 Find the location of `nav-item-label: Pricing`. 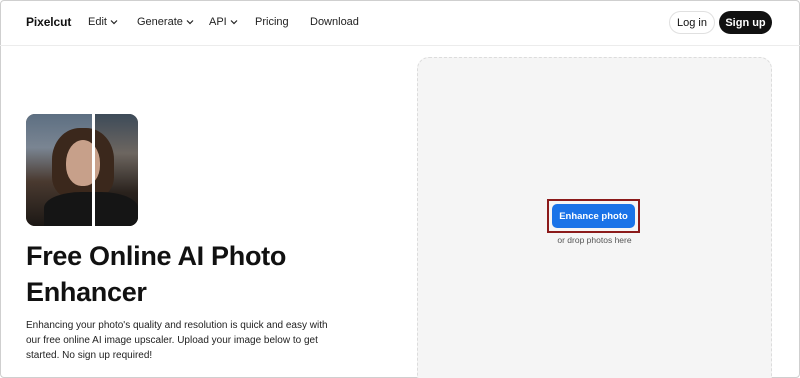

nav-item-label: Pricing is located at coordinates (272, 22).